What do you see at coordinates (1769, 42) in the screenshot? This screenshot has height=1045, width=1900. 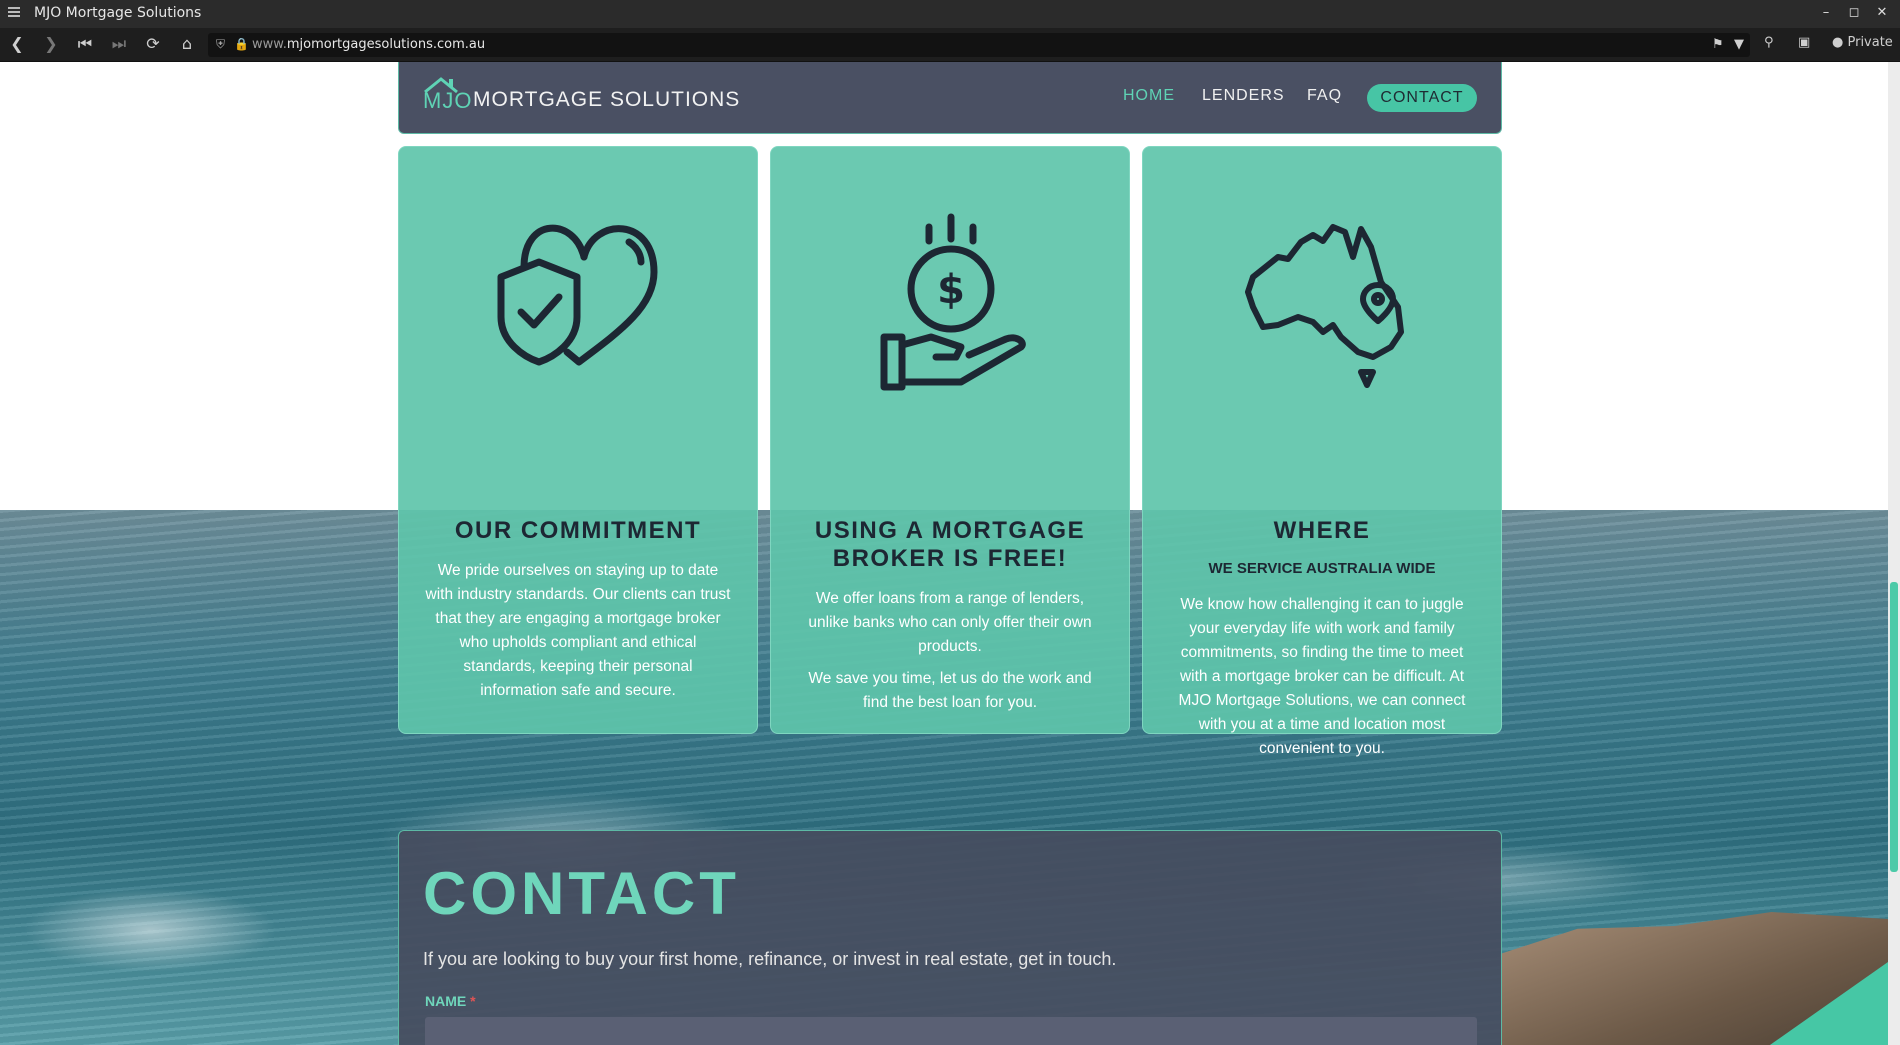 I see `search-icon: ⚲` at bounding box center [1769, 42].